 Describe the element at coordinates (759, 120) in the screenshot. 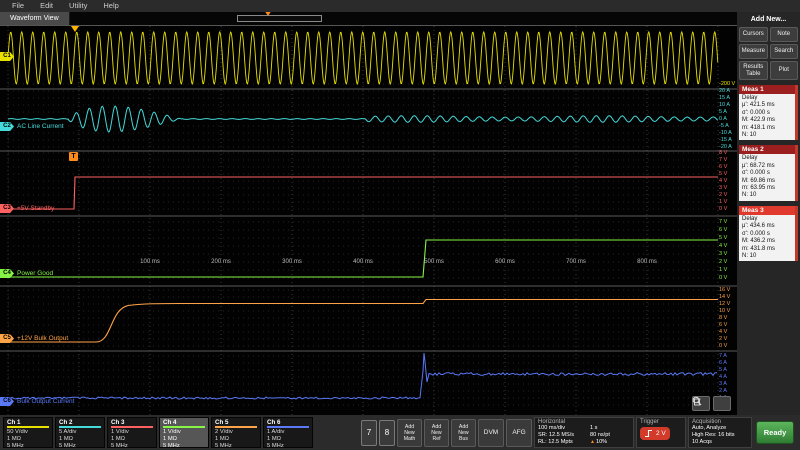

I see `measurement-stat: M: 422.9 ms` at that location.